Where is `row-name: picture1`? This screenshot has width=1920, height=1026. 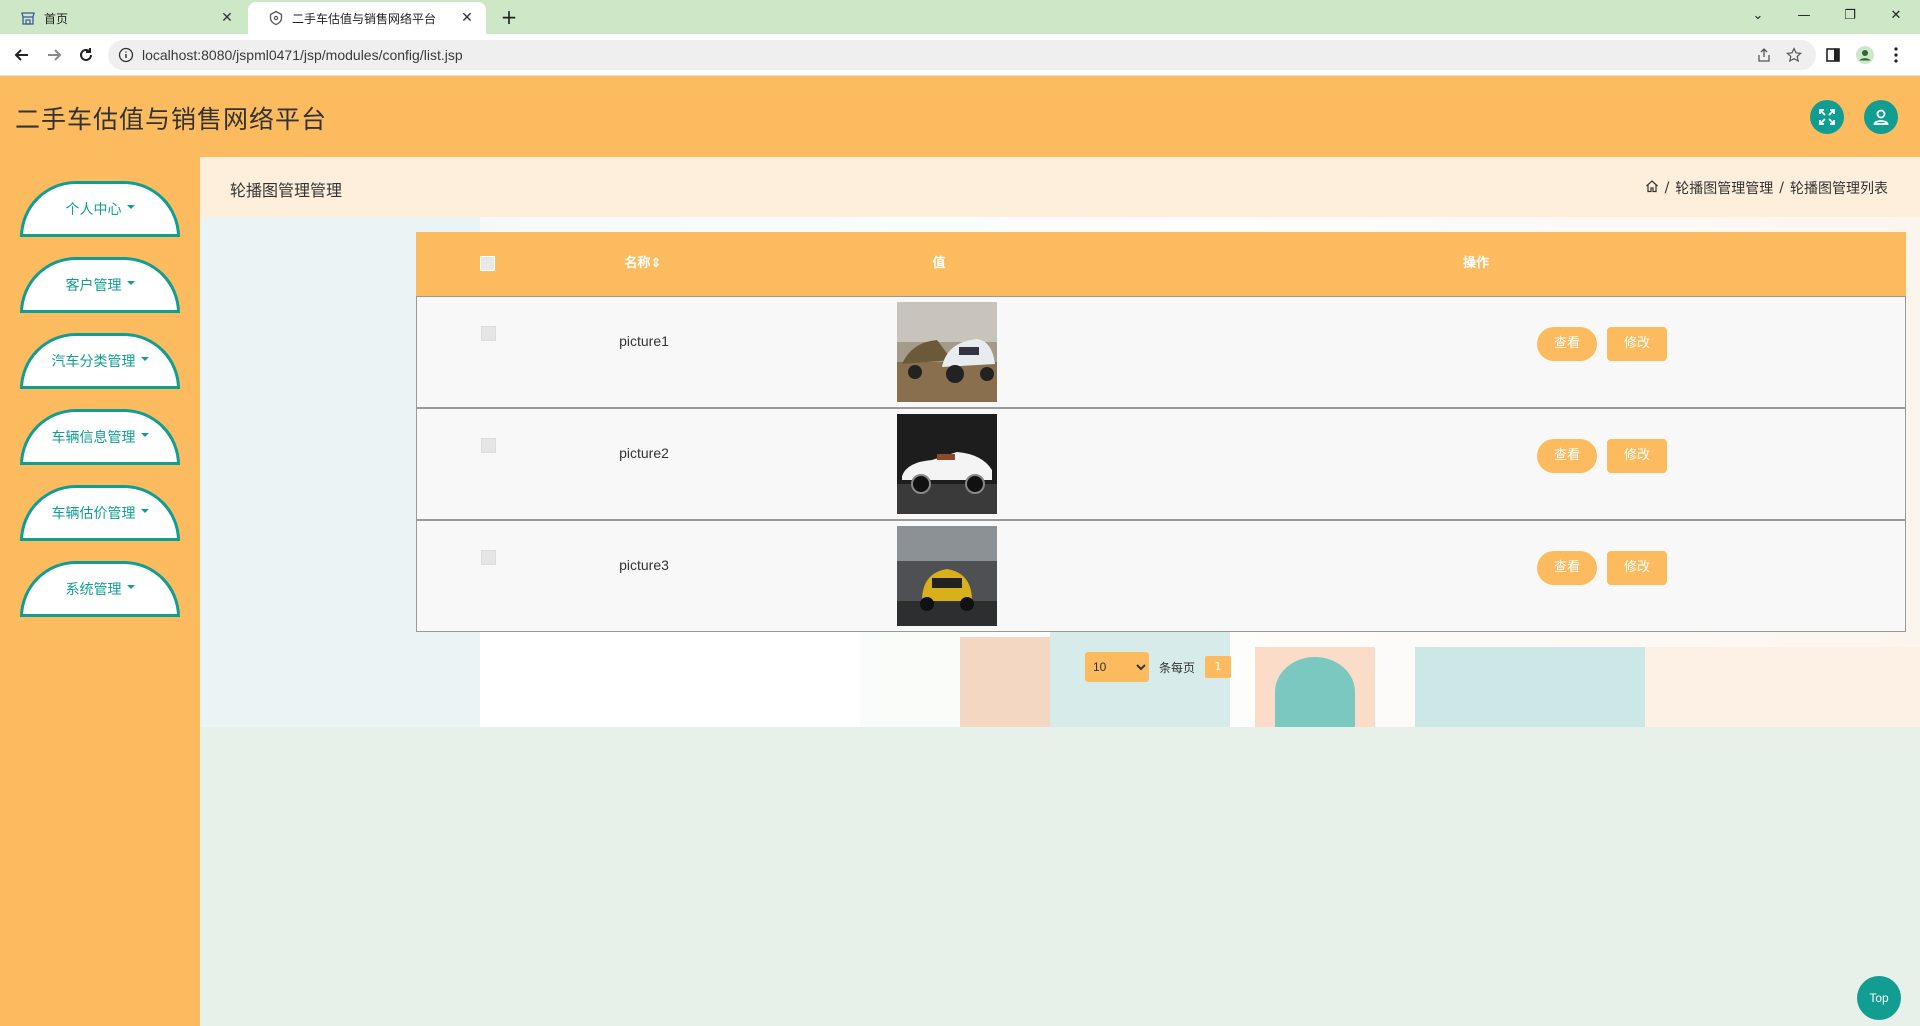 row-name: picture1 is located at coordinates (644, 341).